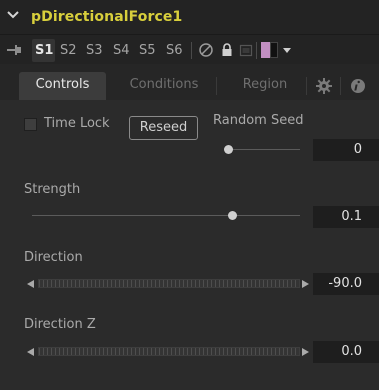 The height and width of the screenshot is (390, 379). What do you see at coordinates (346, 217) in the screenshot?
I see `strength-value: 0.1` at bounding box center [346, 217].